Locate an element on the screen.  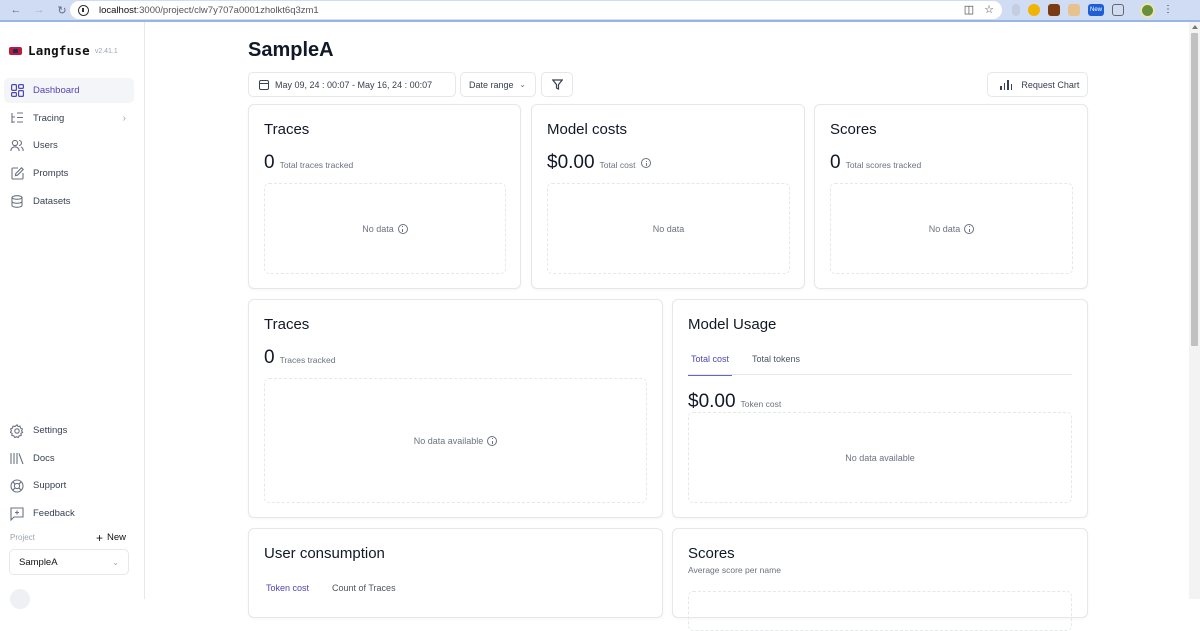
date-range-picker: May 09, 24 : 00:07 - May 16, 24 : 00:07 is located at coordinates (352, 84).